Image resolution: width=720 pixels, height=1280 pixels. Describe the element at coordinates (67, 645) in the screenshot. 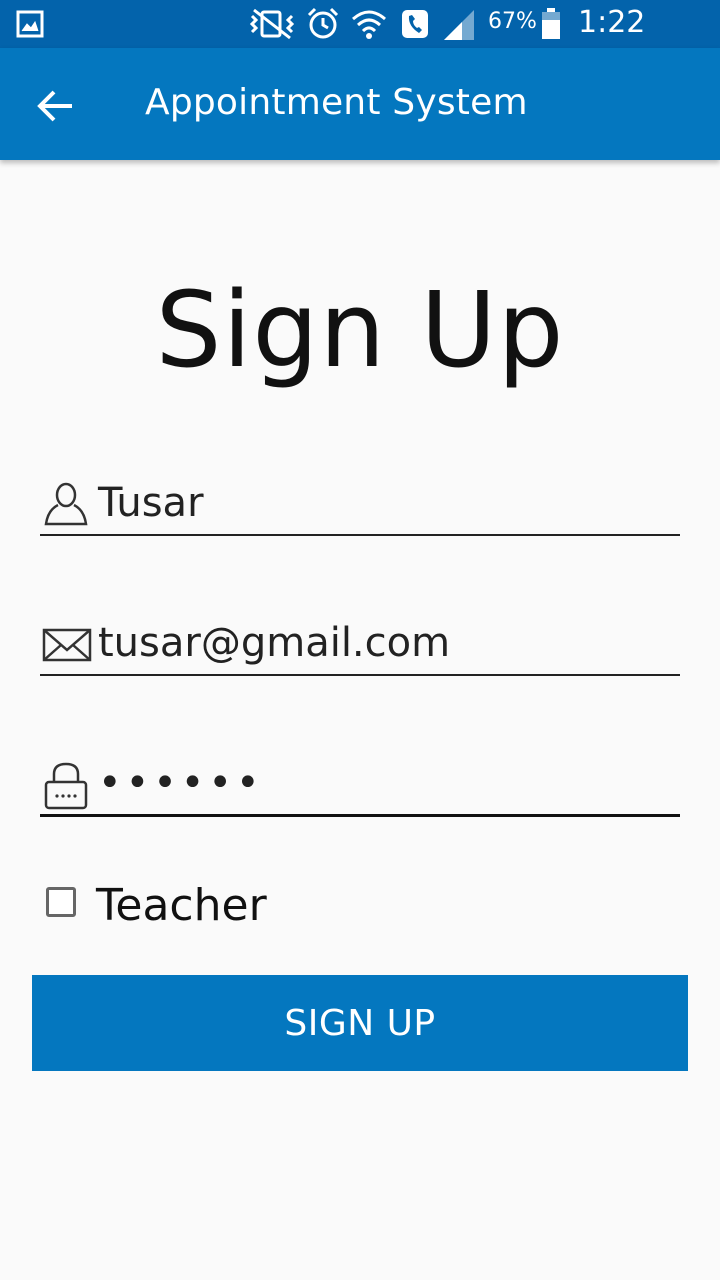

I see `mail-icon` at that location.